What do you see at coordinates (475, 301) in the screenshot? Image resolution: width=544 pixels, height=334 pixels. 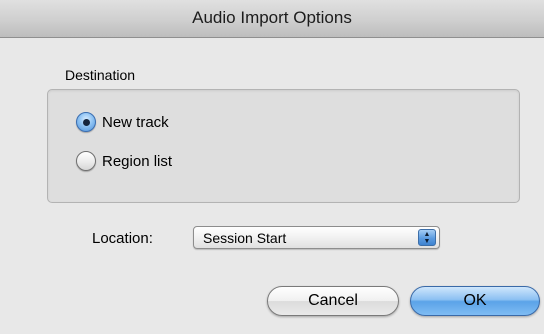 I see `ok-button: OK` at bounding box center [475, 301].